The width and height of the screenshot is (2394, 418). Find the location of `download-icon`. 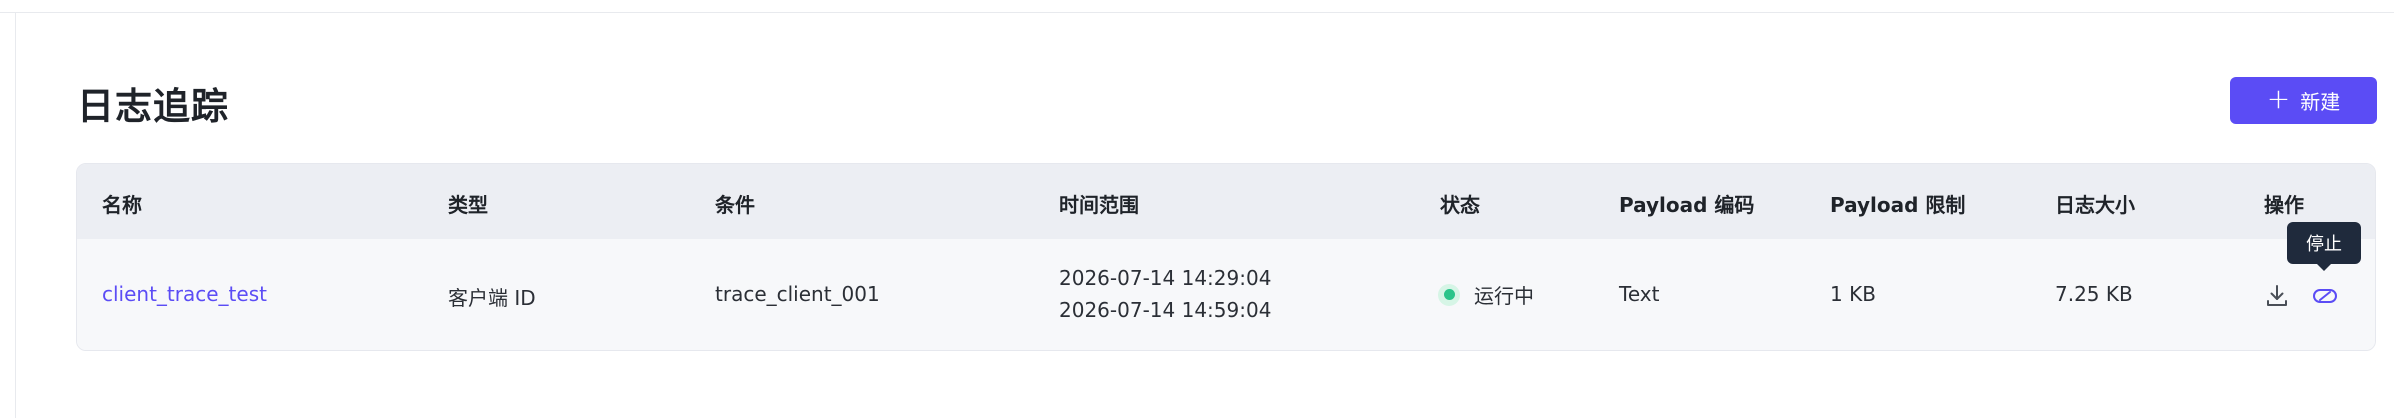

download-icon is located at coordinates (2277, 296).